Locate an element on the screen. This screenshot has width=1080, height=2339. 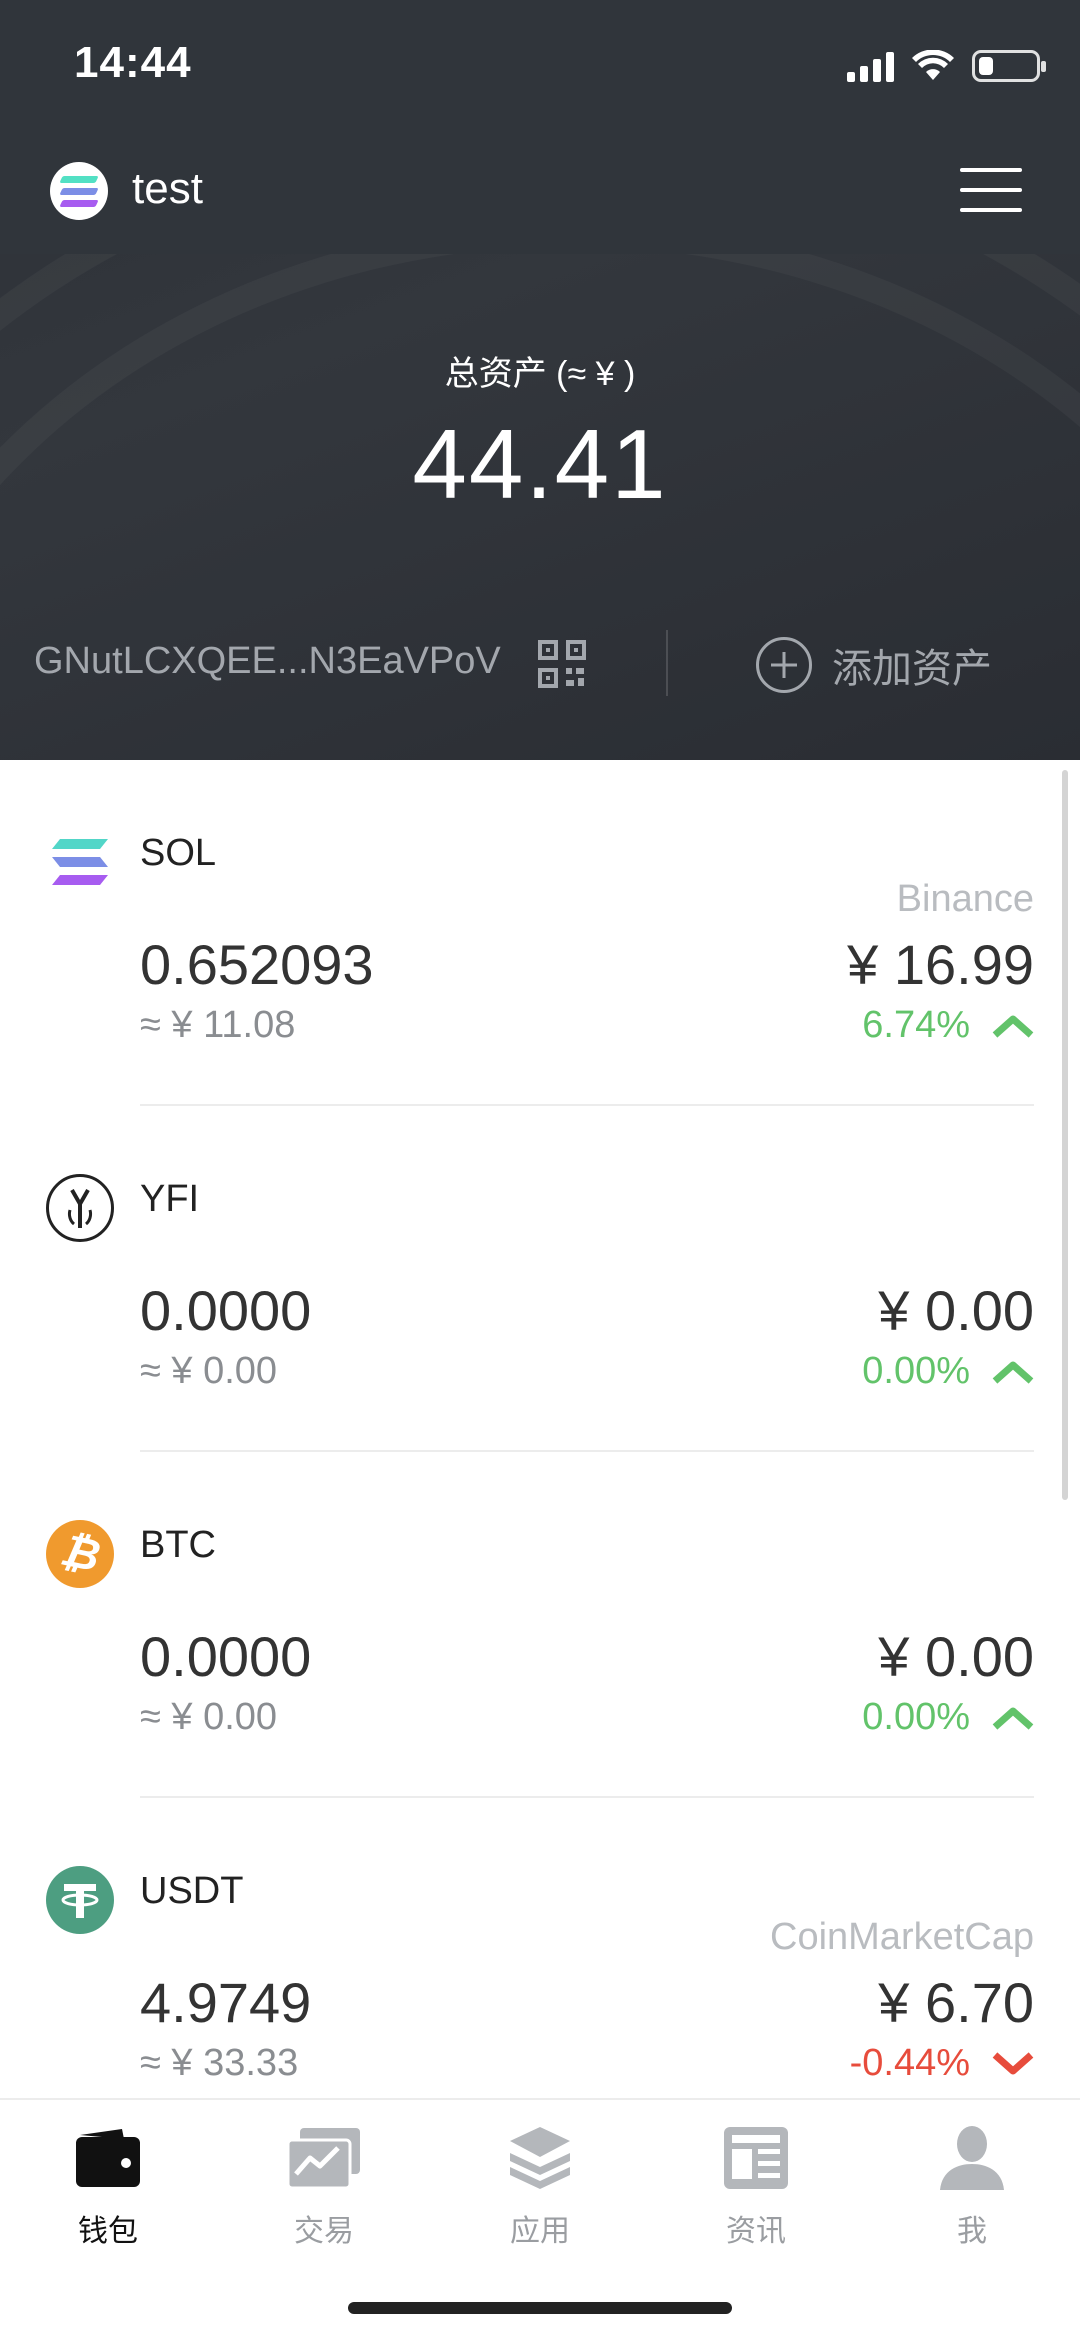
usdt-icon is located at coordinates (80, 1900).